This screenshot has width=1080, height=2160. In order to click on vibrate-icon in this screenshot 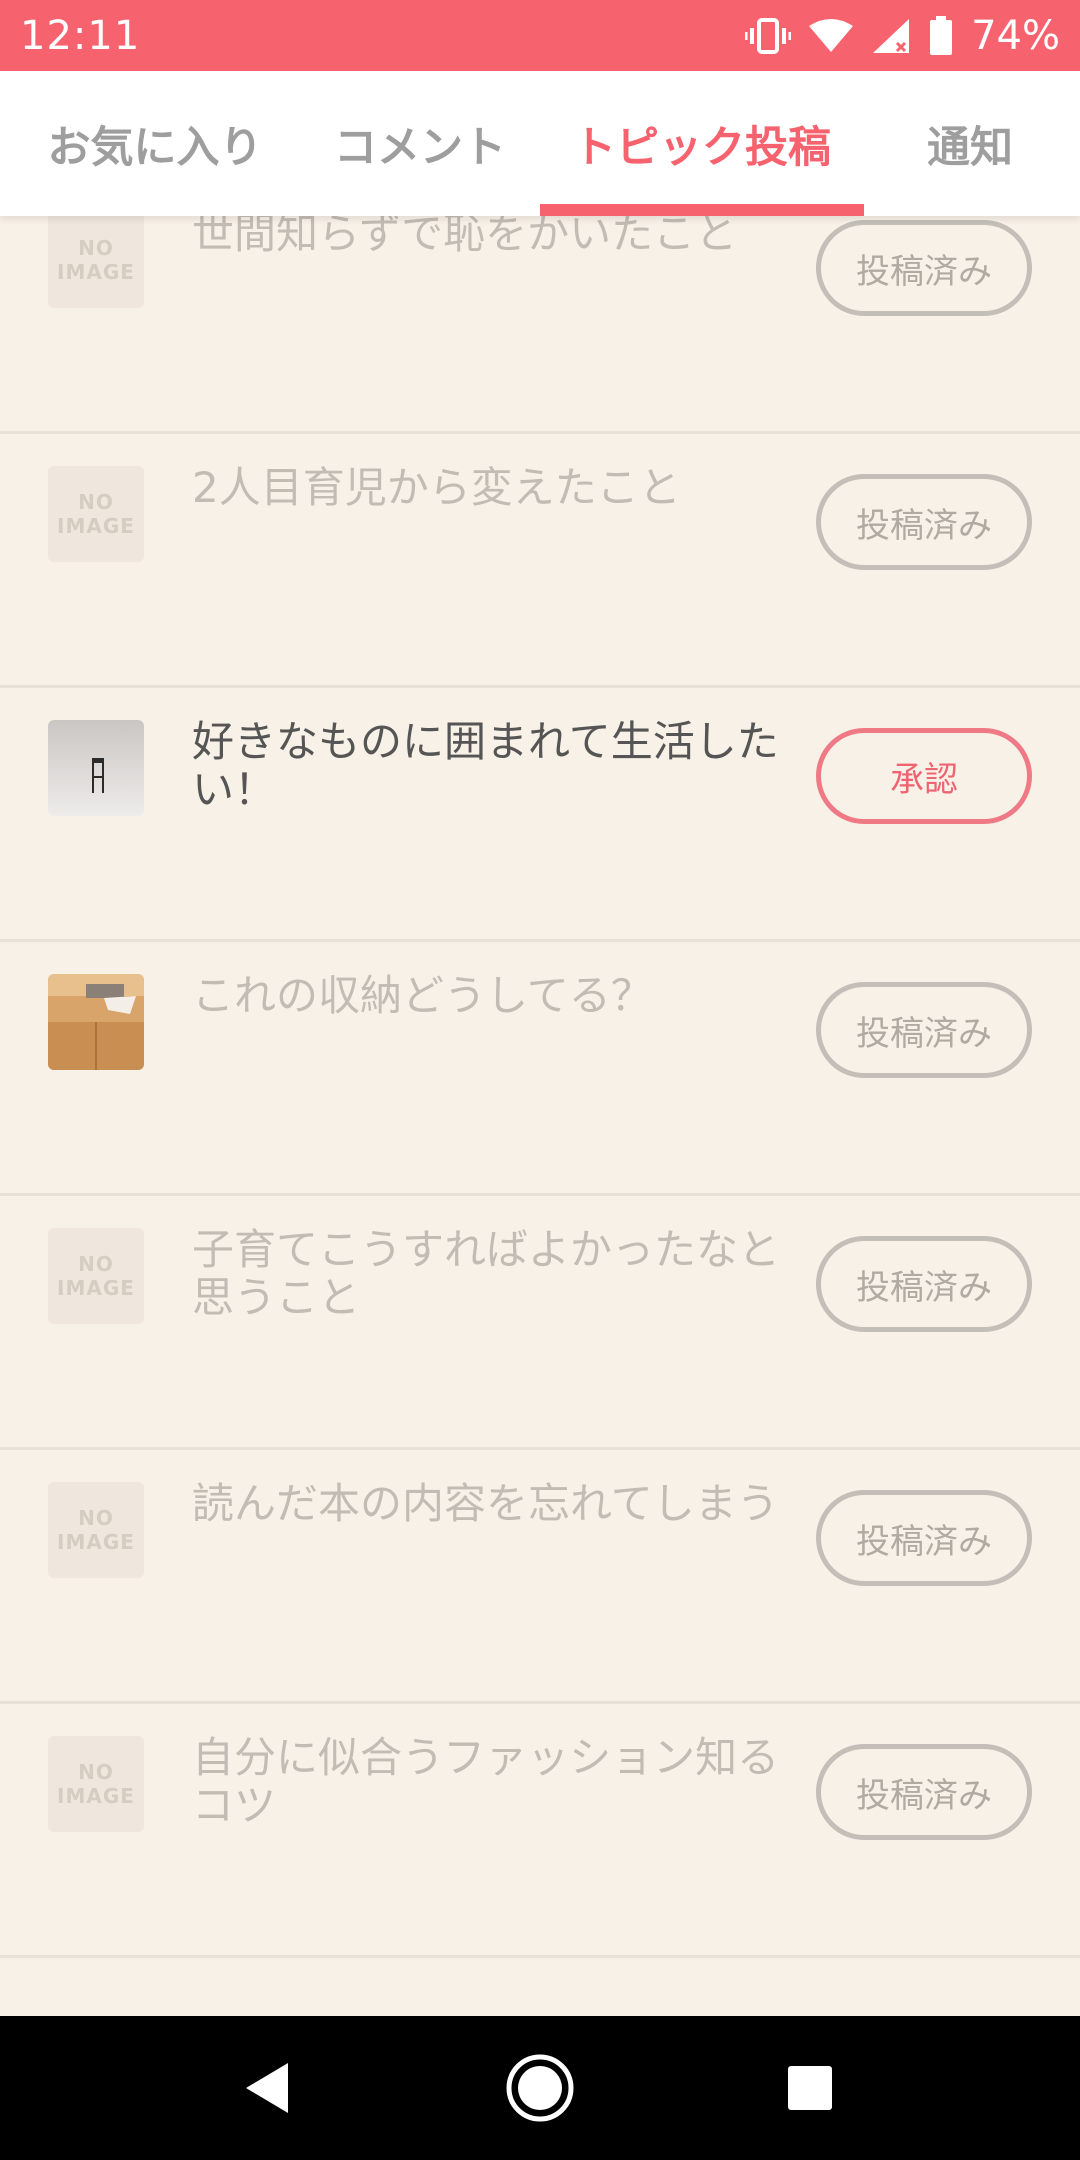, I will do `click(768, 36)`.